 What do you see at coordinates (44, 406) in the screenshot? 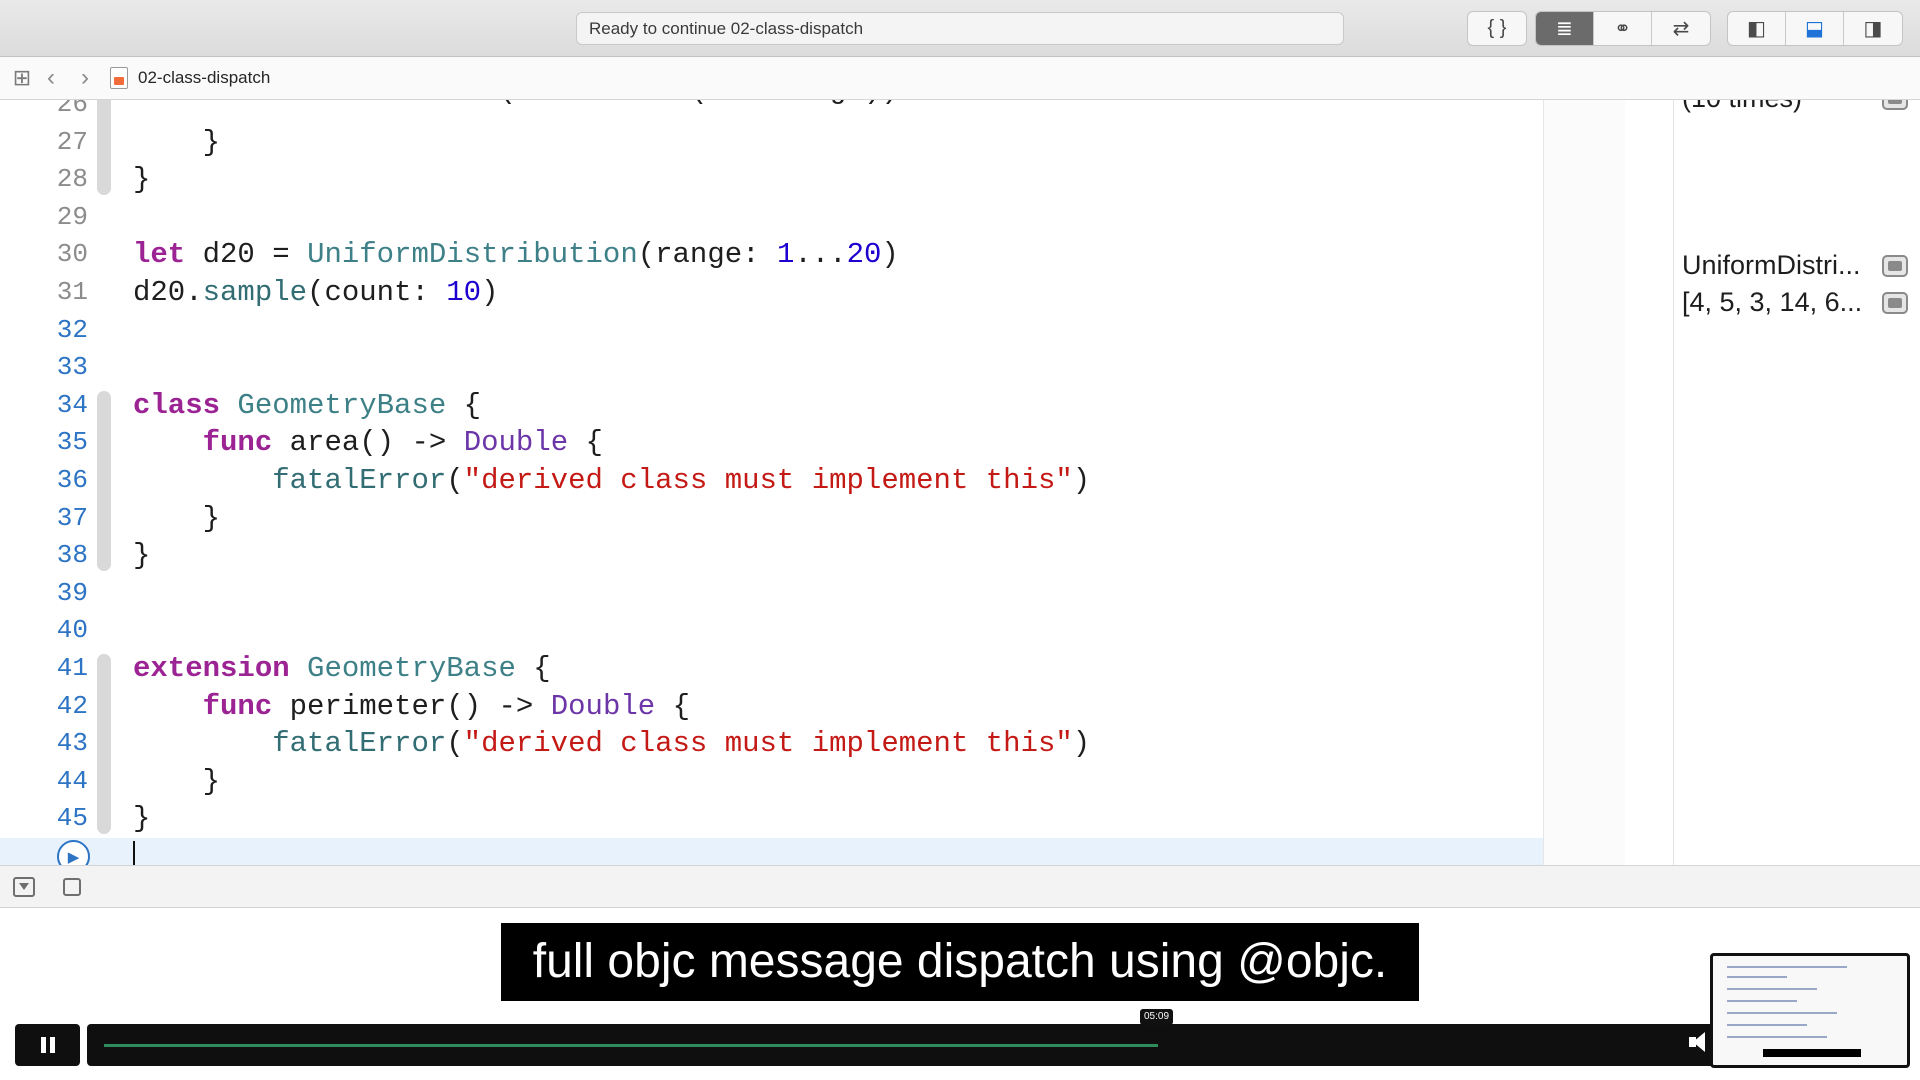
I see `line-number: 34` at bounding box center [44, 406].